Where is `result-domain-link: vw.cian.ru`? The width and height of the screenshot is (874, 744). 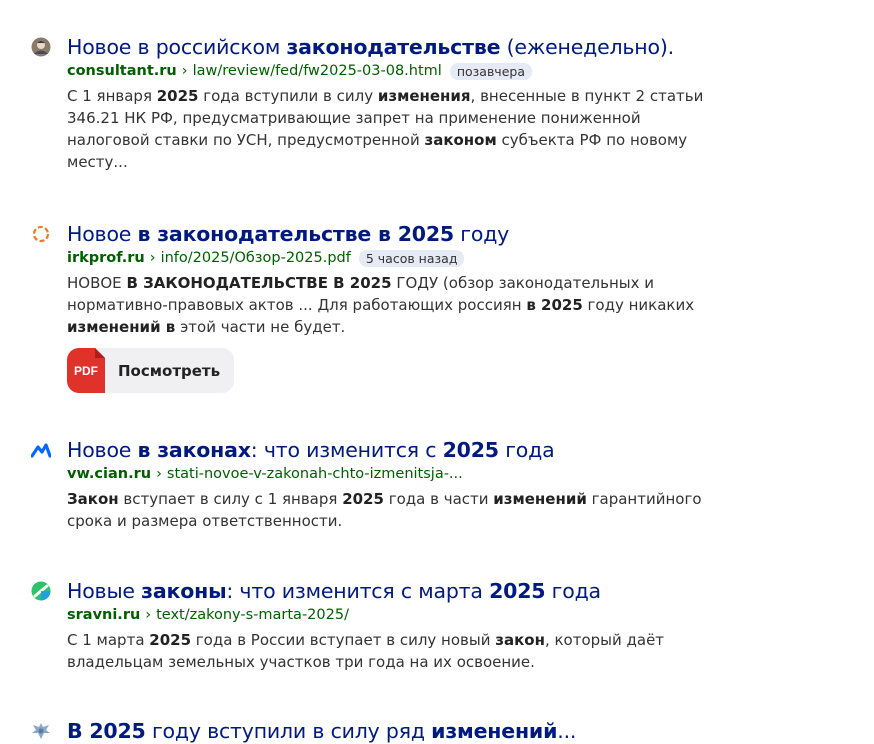 result-domain-link: vw.cian.ru is located at coordinates (109, 474).